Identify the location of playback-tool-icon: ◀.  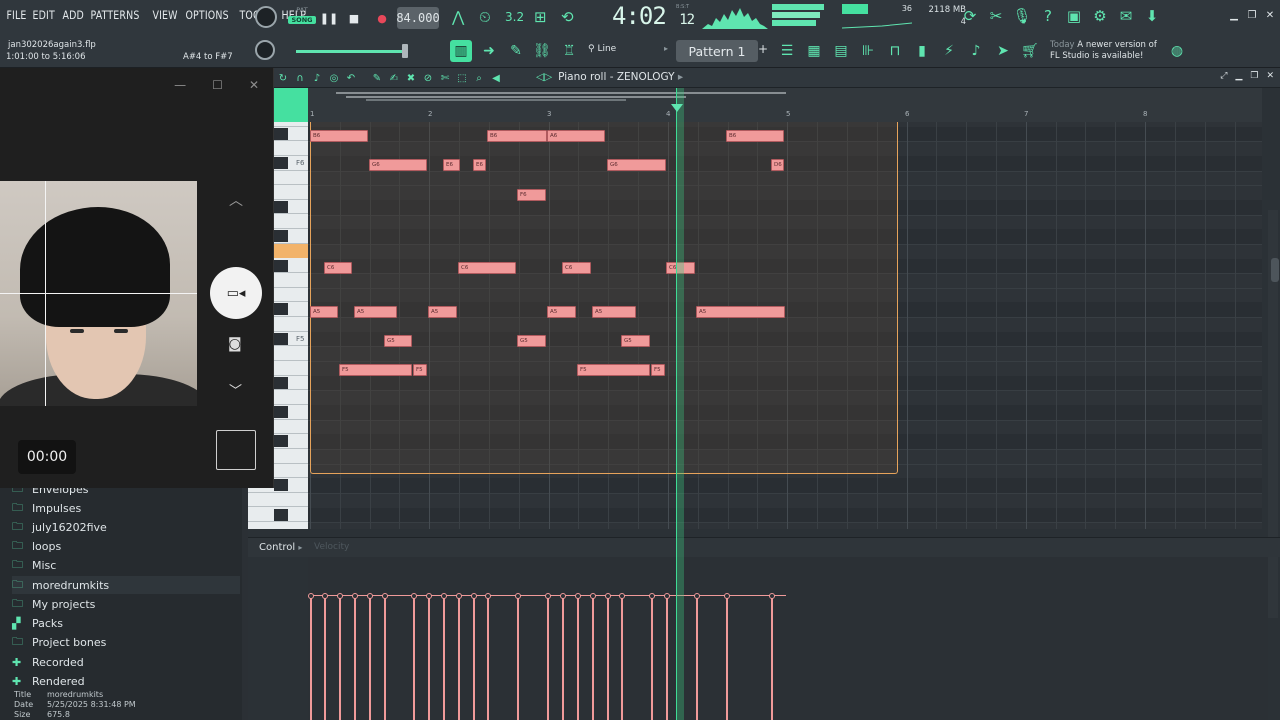
(496, 78).